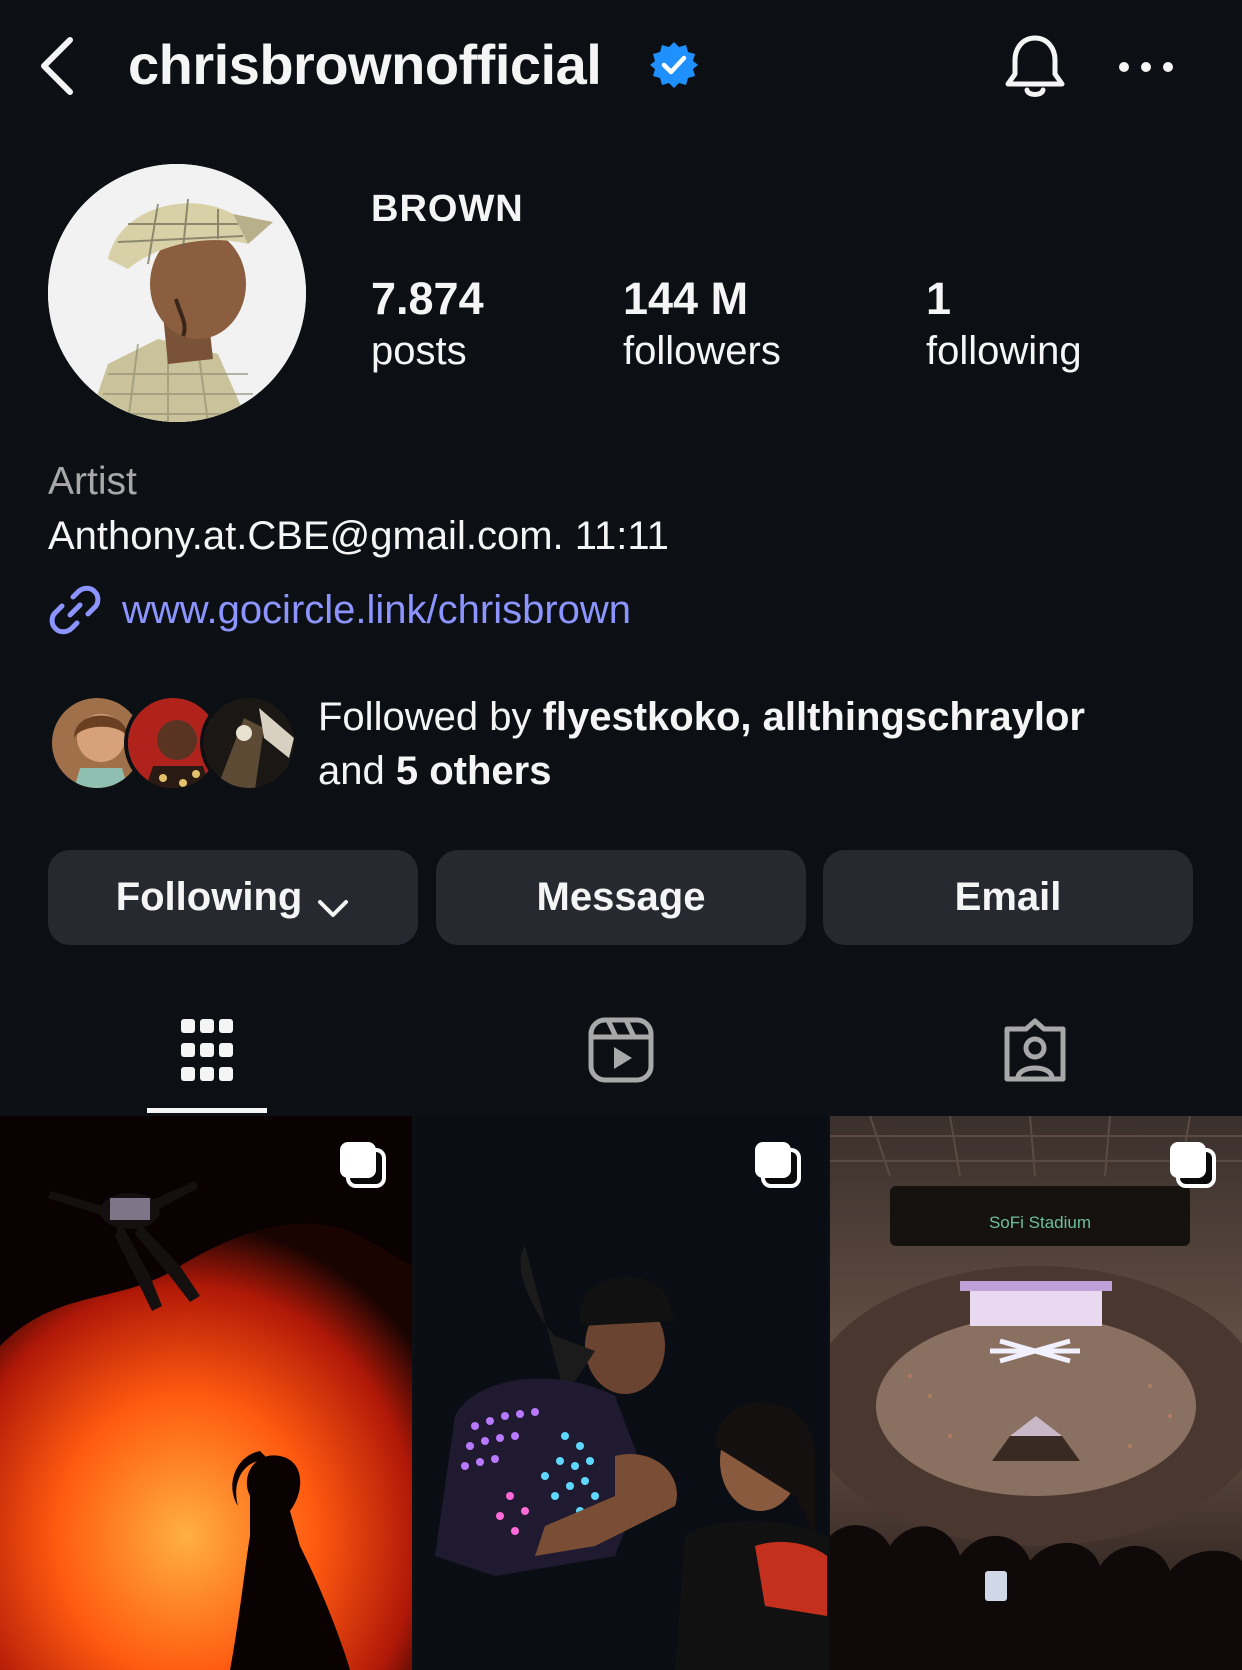  Describe the element at coordinates (177, 293) in the screenshot. I see `profile-avatar` at that location.